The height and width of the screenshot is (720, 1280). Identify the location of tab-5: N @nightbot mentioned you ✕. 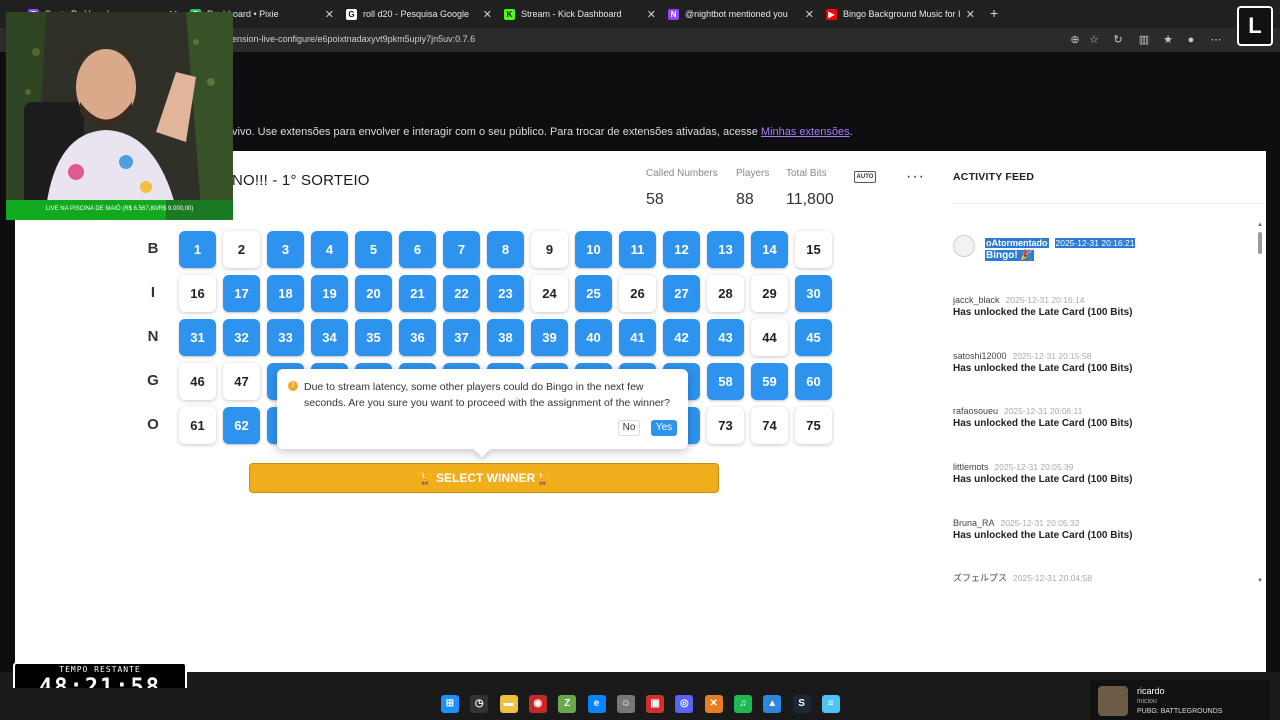
(744, 14).